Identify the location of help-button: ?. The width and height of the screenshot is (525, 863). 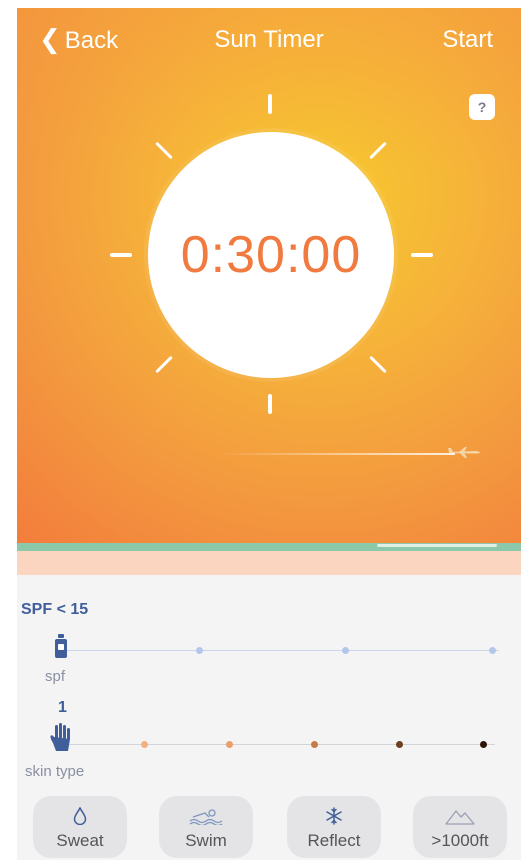
(482, 107).